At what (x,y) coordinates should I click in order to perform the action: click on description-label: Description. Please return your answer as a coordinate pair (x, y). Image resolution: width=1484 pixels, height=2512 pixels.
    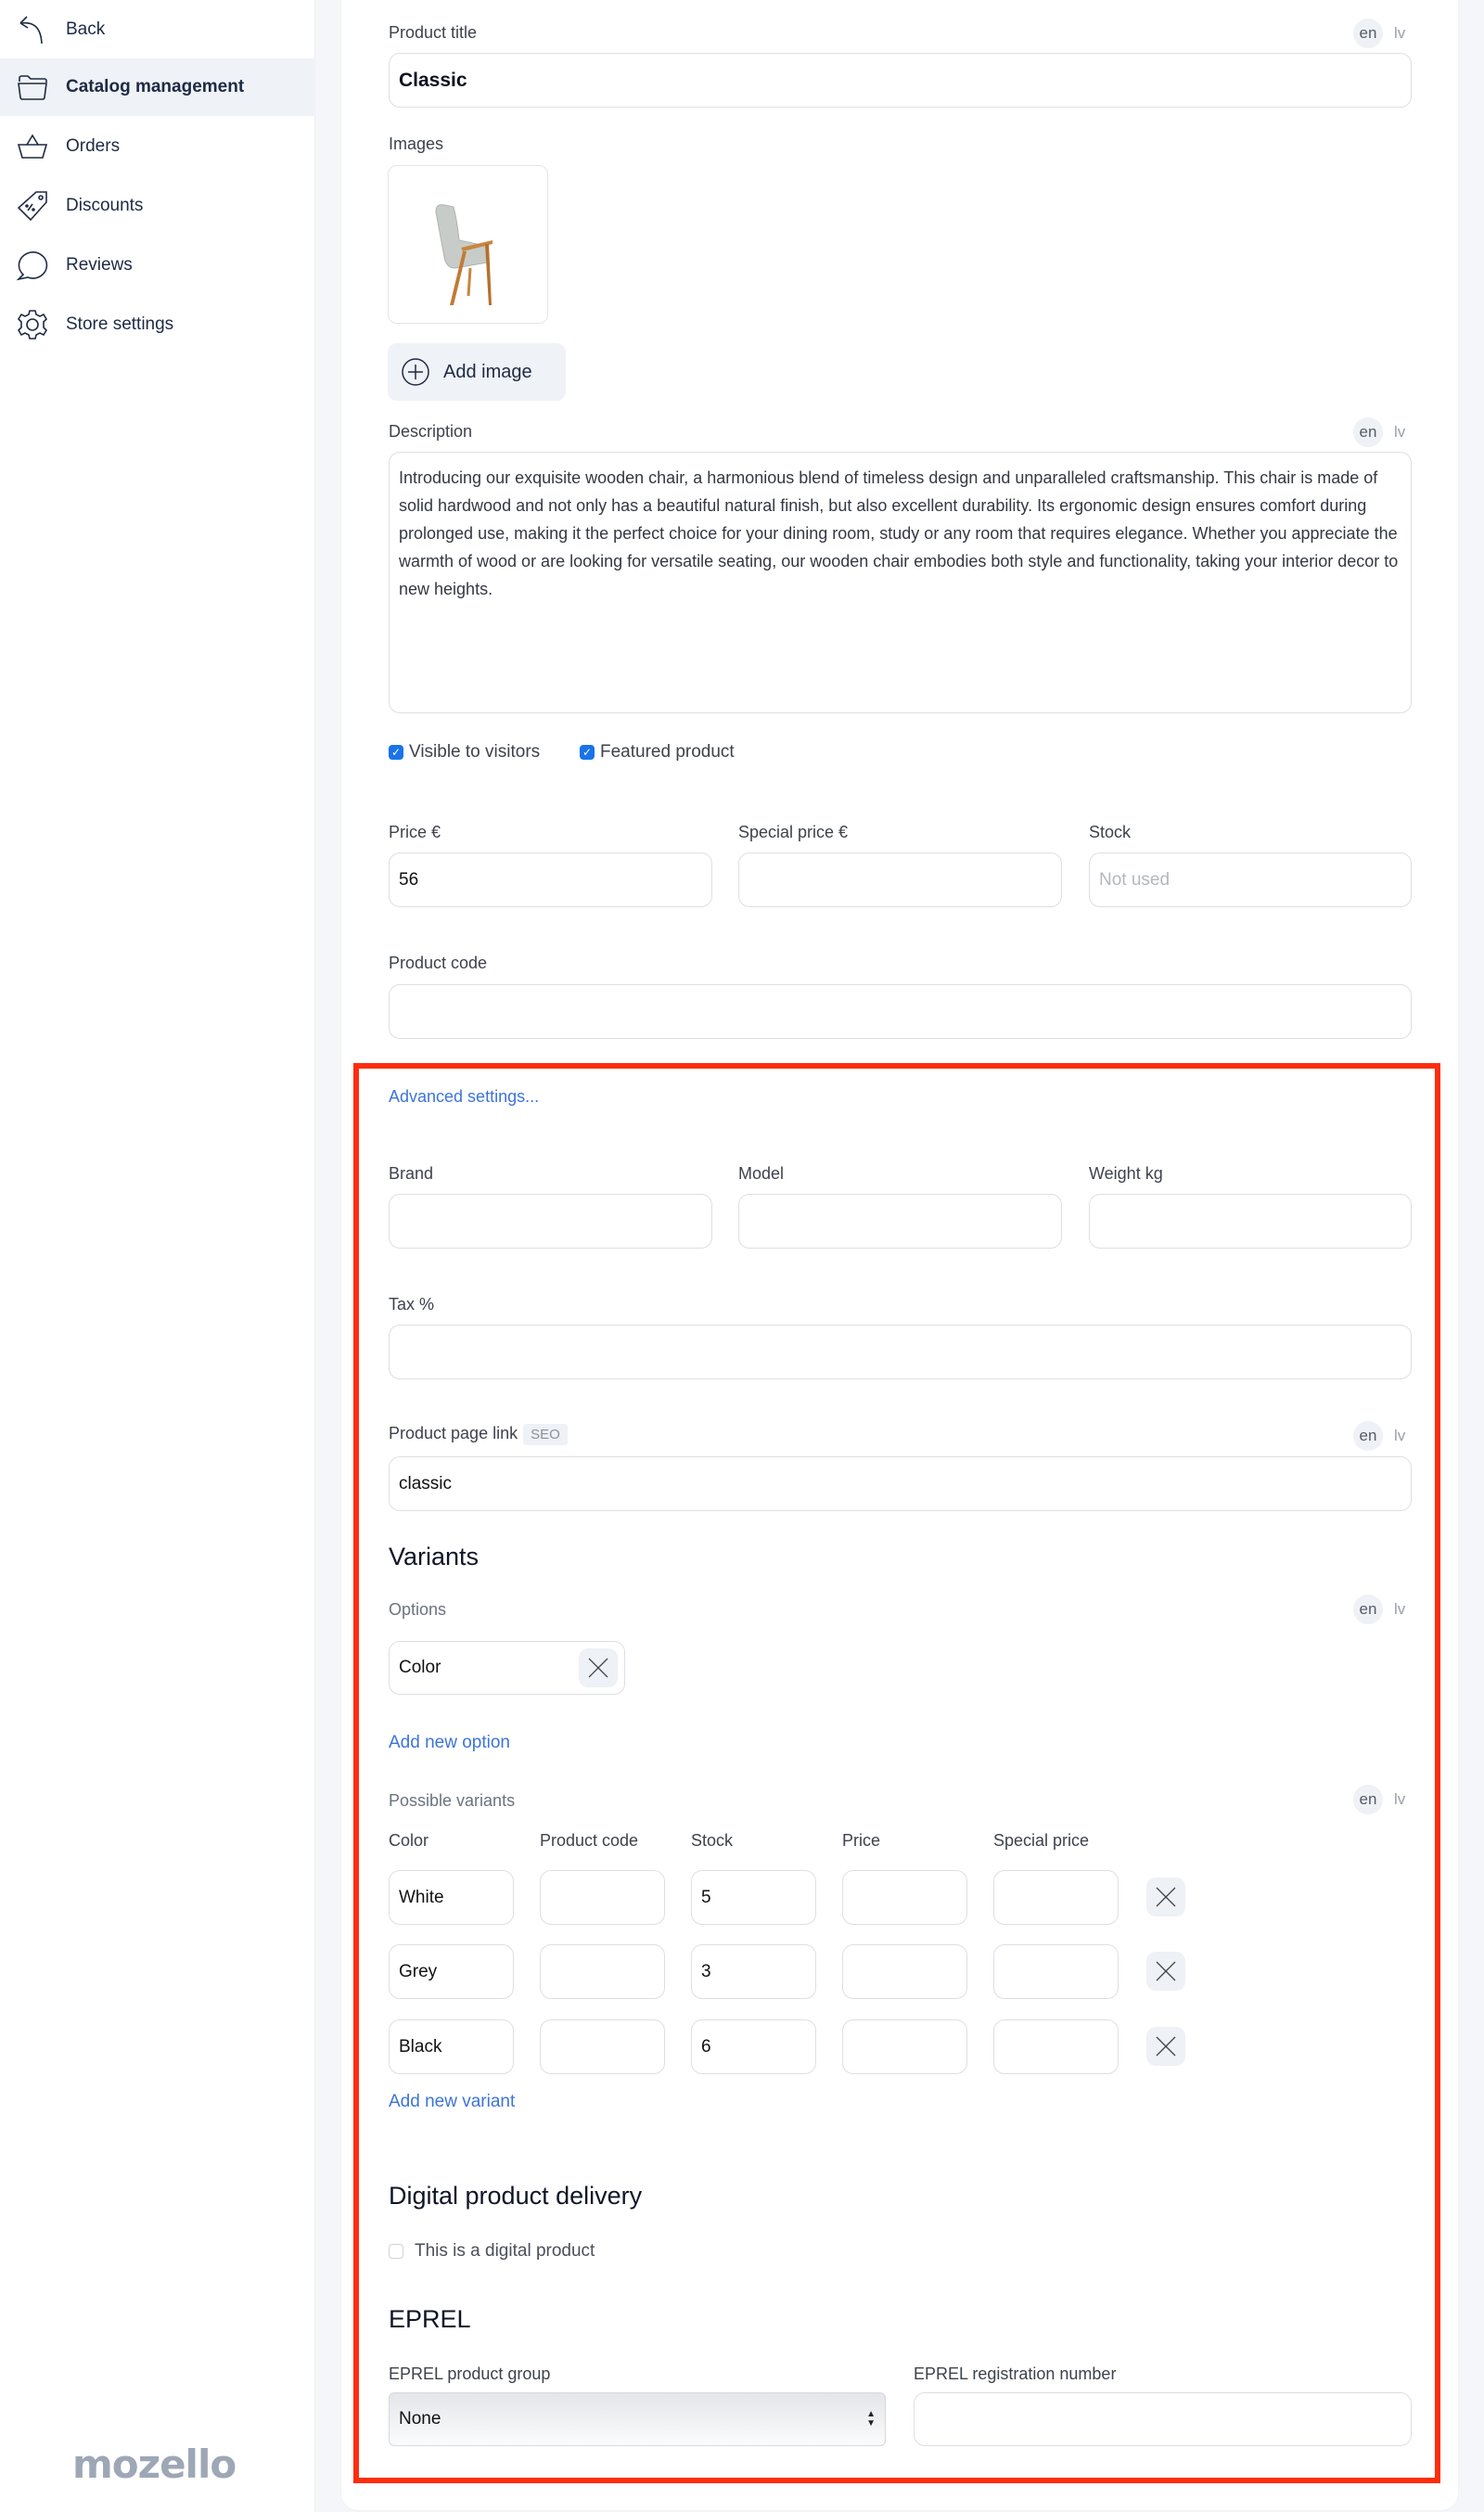
    Looking at the image, I should click on (431, 432).